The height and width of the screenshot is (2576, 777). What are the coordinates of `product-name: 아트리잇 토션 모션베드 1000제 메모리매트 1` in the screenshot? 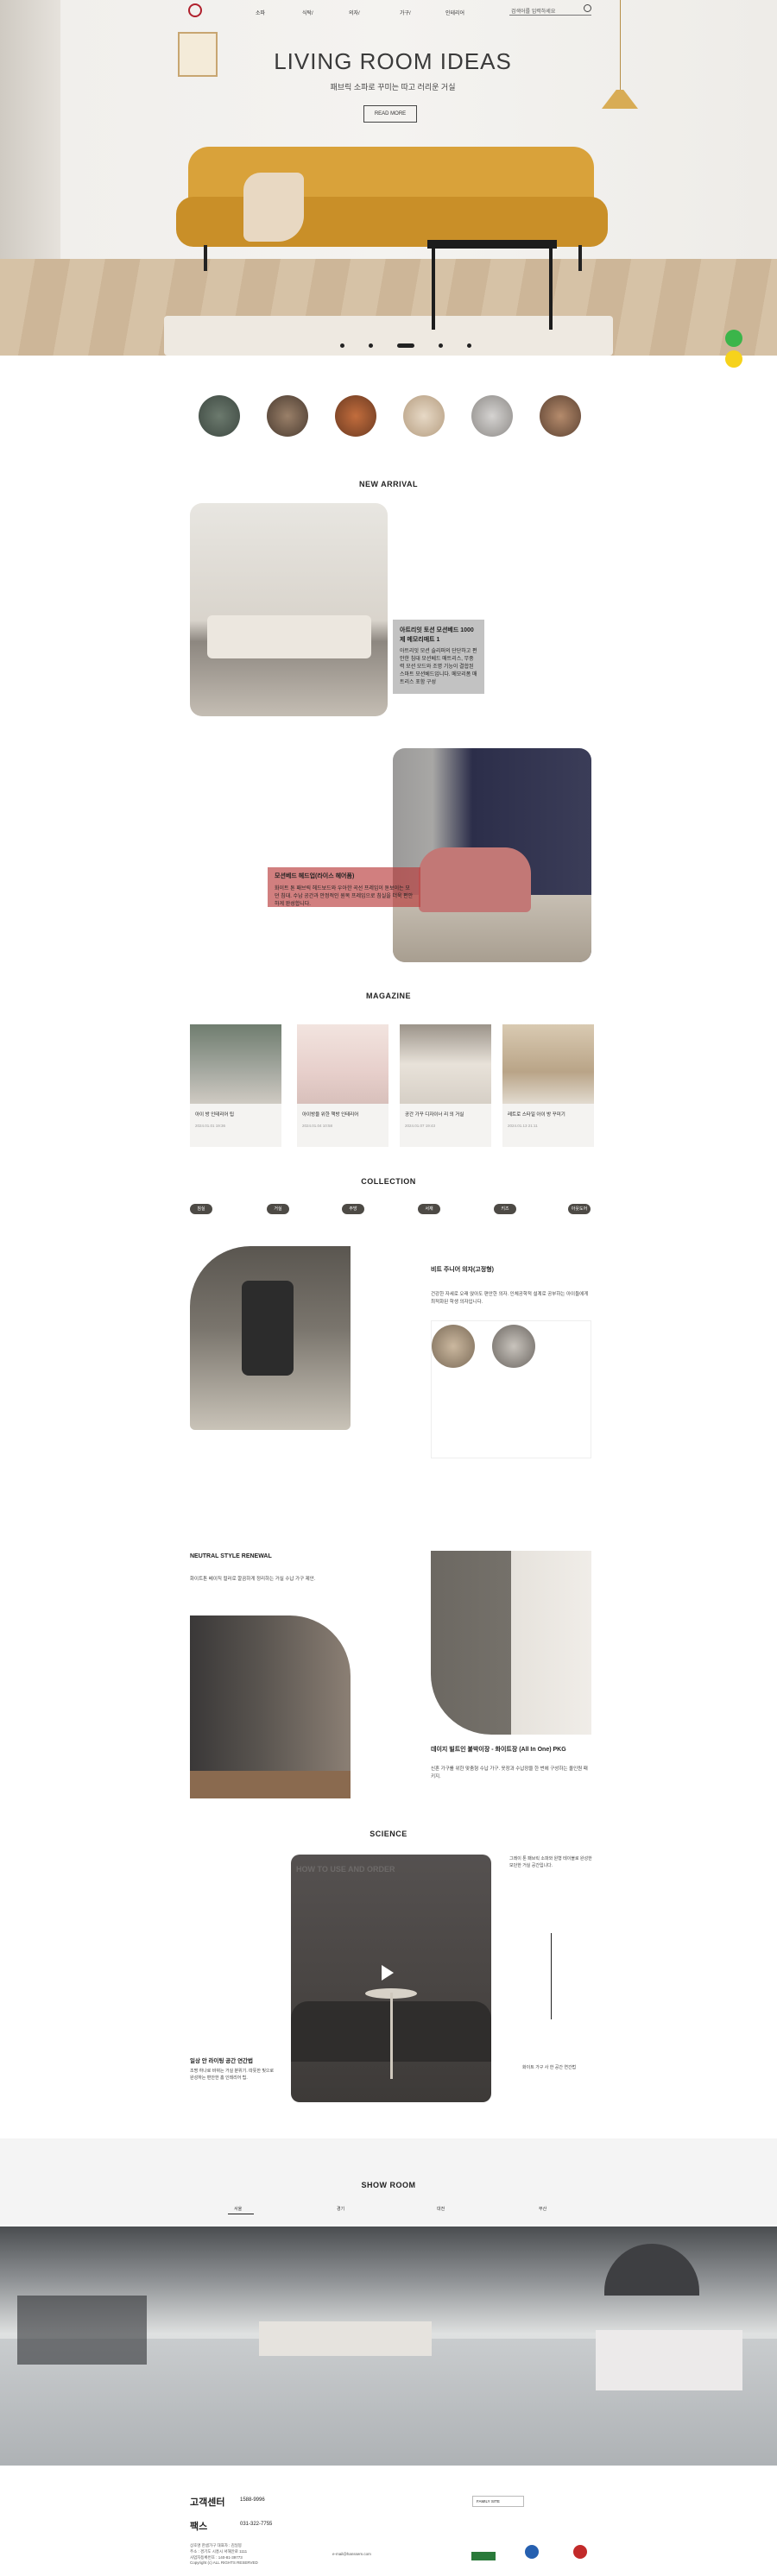 It's located at (437, 635).